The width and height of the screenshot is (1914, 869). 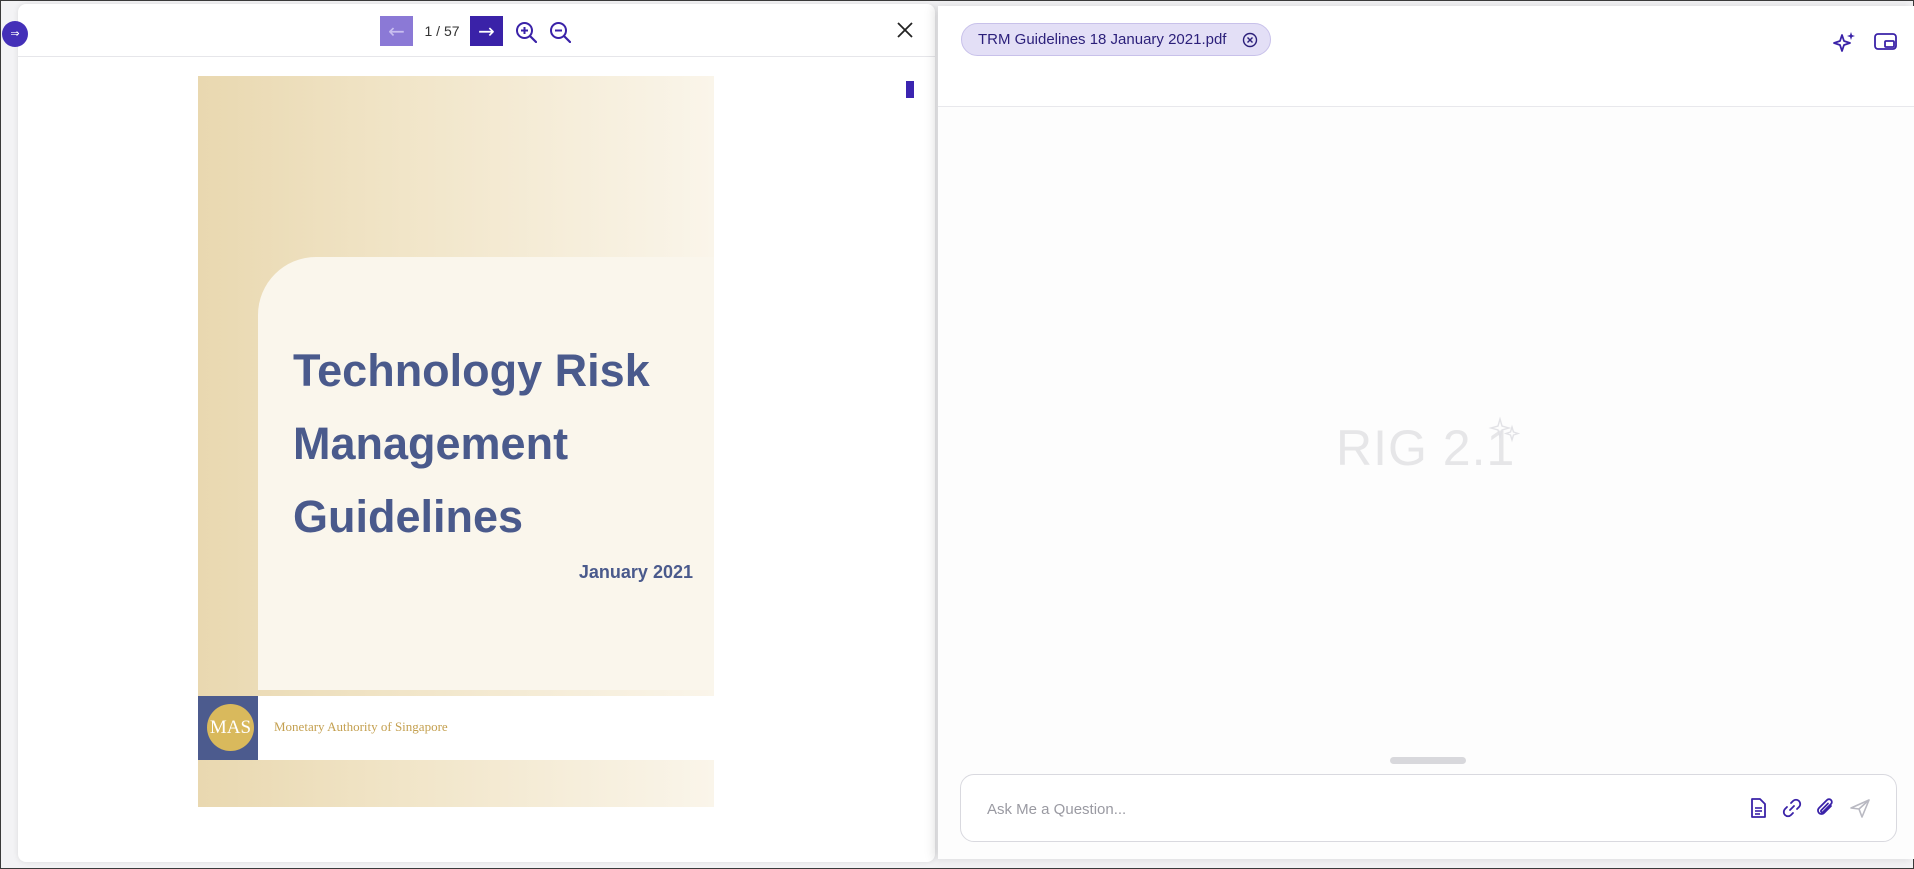 I want to click on viewer-toolbar: ← 1 / 57 →, so click(x=476, y=30).